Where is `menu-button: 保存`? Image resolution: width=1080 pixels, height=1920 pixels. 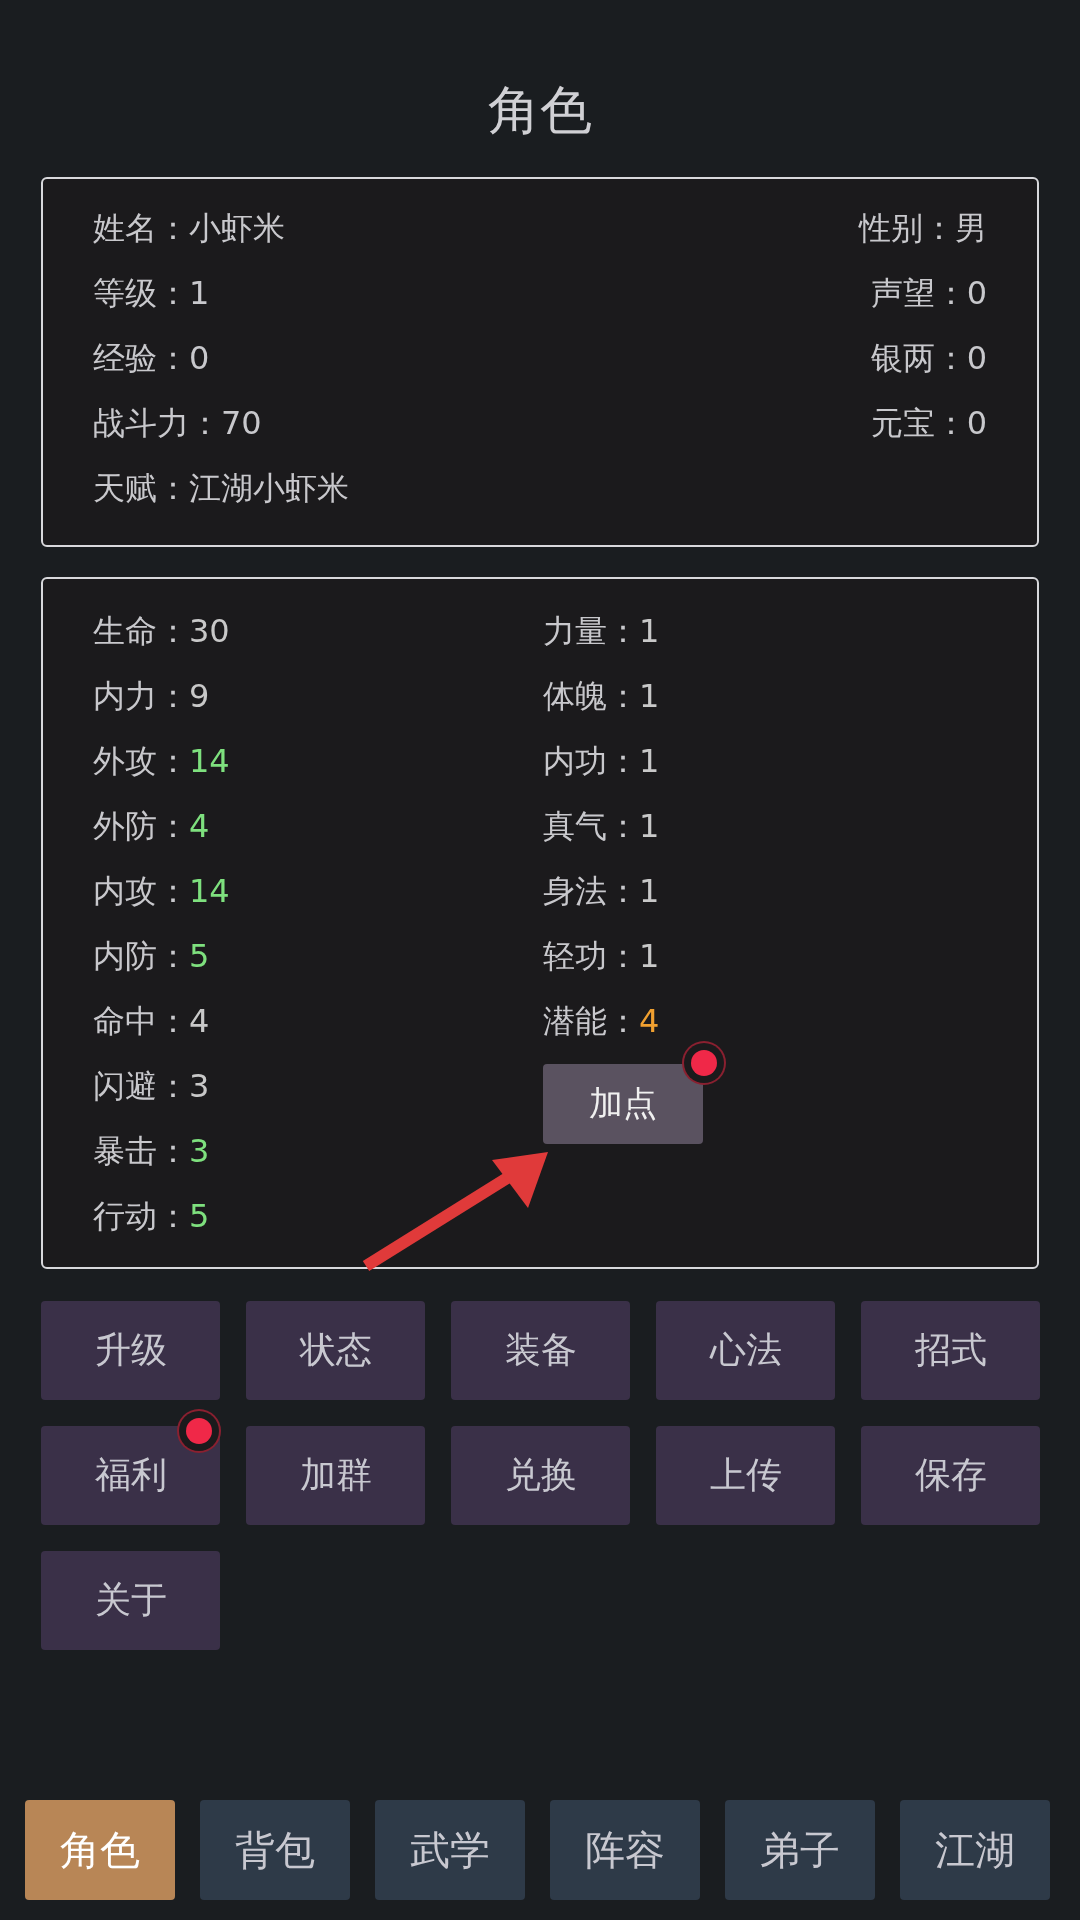 menu-button: 保存 is located at coordinates (950, 1475).